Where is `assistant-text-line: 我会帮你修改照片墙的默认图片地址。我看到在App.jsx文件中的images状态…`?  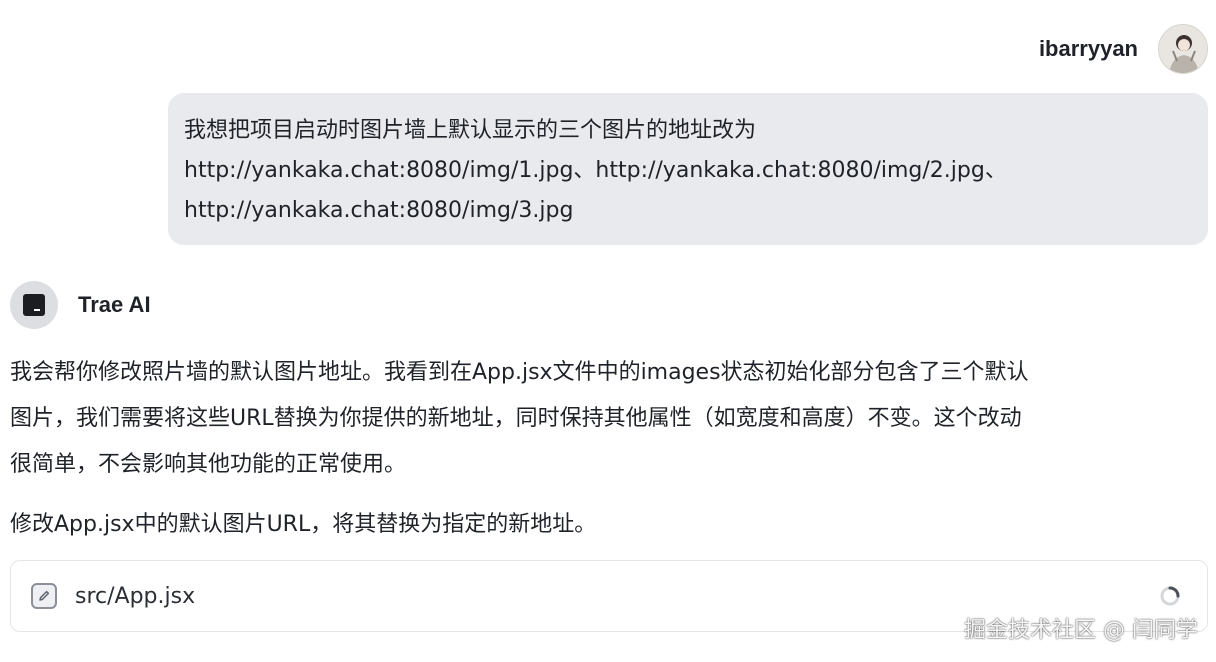
assistant-text-line: 我会帮你修改照片墙的默认图片地址。我看到在App.jsx文件中的images状态… is located at coordinates (519, 372).